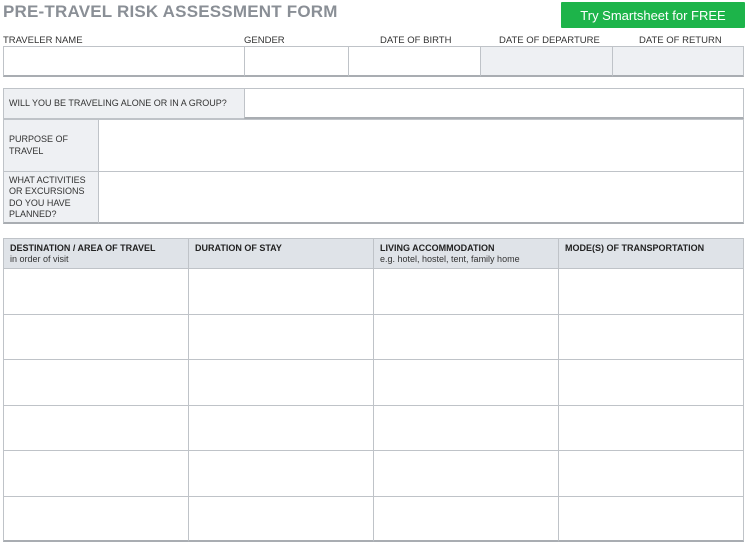 Image resolution: width=746 pixels, height=546 pixels. I want to click on transportation-column-header: MODE(S) OF TRANSPORTATION, so click(651, 253).